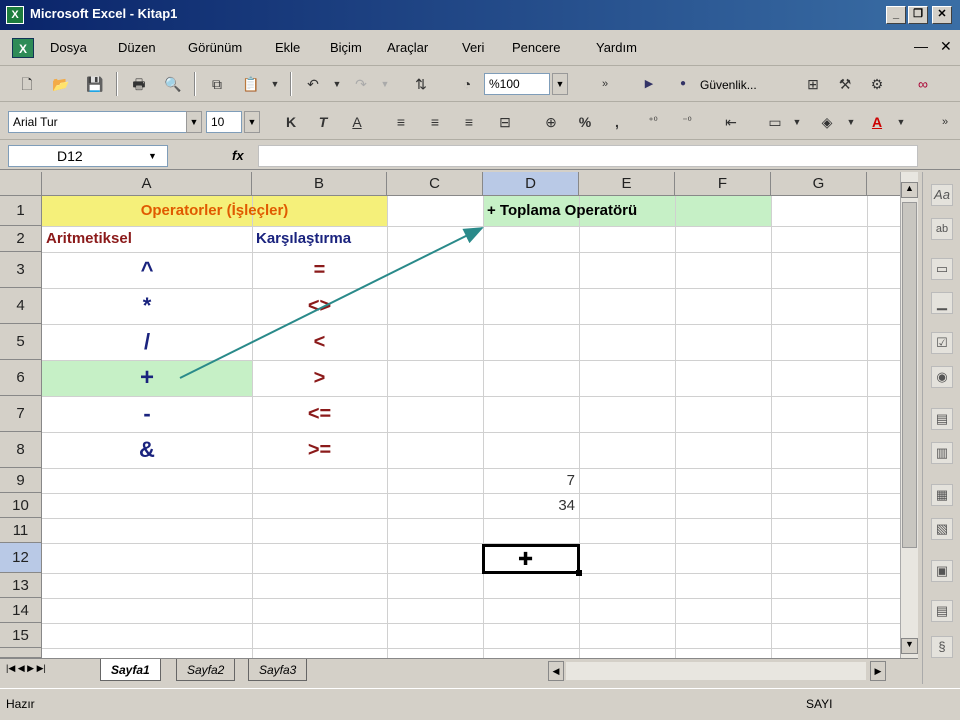 Image resolution: width=960 pixels, height=720 pixels. I want to click on spinner-icon: ▧, so click(942, 529).